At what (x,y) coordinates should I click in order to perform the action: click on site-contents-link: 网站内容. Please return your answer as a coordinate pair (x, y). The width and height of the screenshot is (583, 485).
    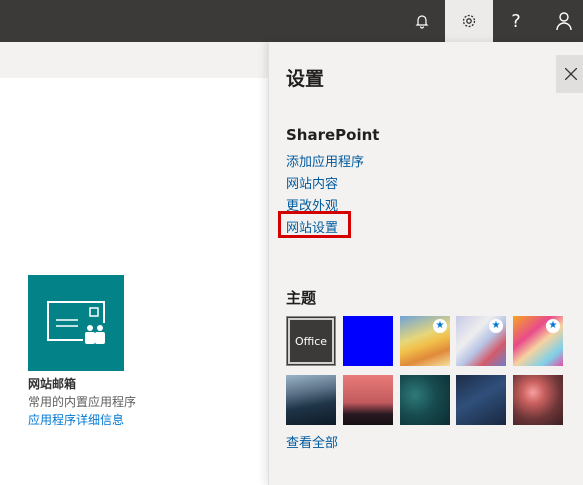
    Looking at the image, I should click on (312, 182).